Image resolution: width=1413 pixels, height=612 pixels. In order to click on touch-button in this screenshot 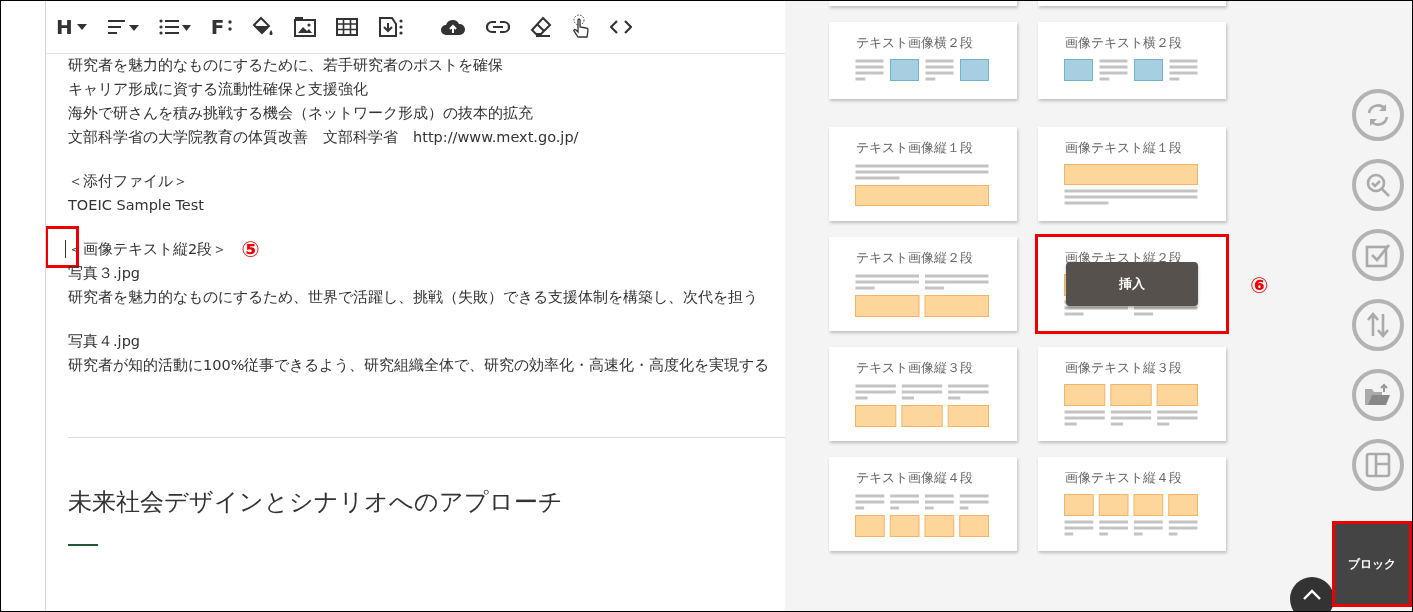, I will do `click(581, 27)`.